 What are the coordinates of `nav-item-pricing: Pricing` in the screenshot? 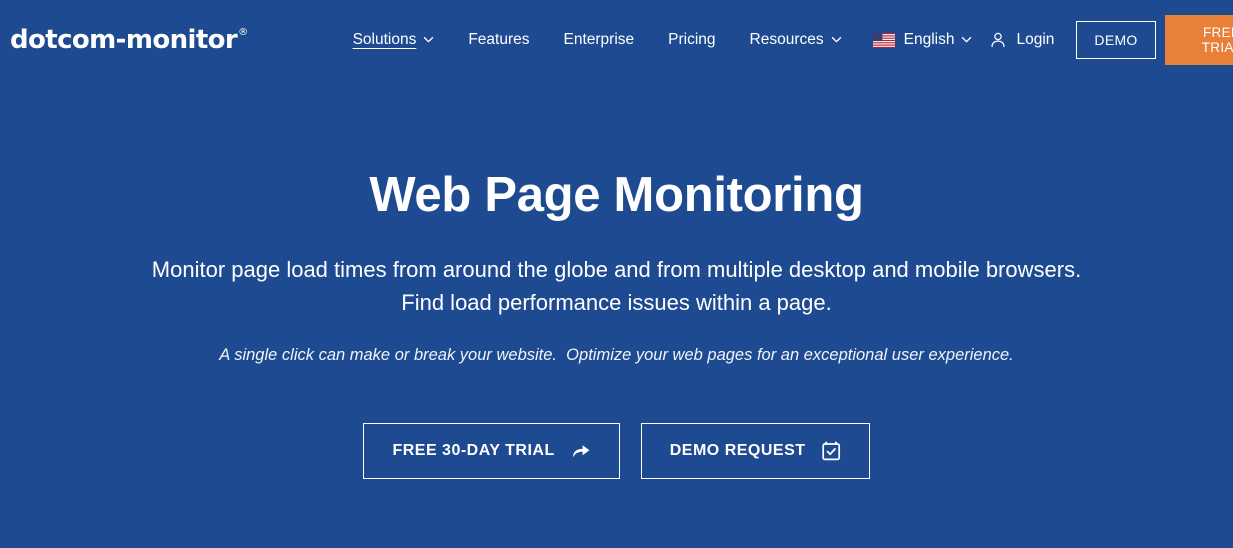 It's located at (691, 40).